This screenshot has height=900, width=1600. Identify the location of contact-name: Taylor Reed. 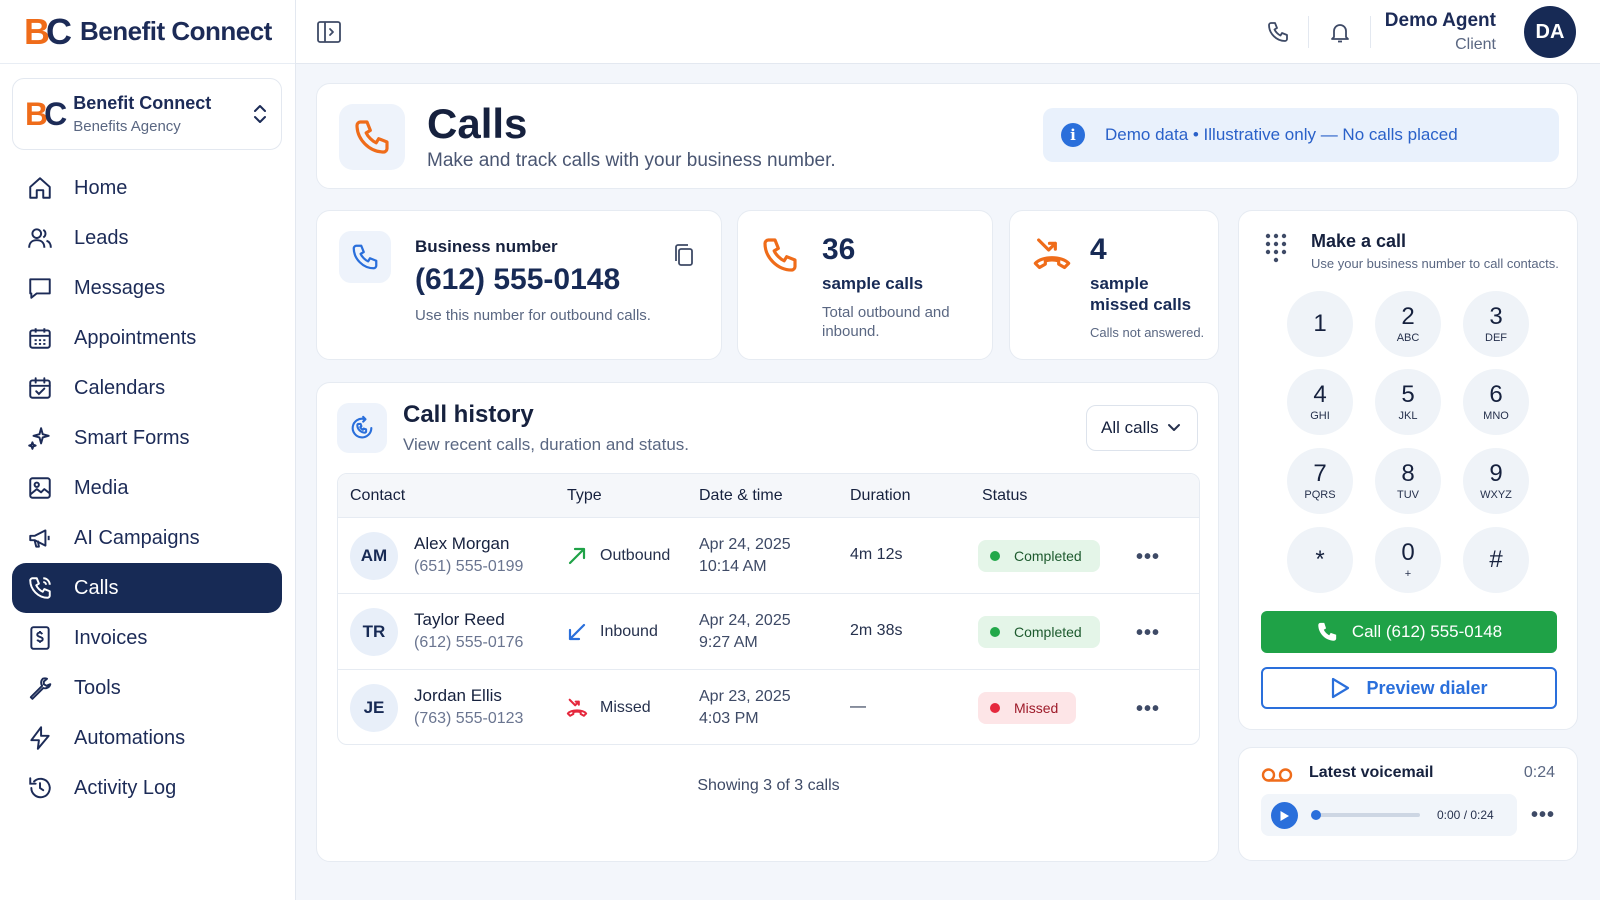
(459, 620).